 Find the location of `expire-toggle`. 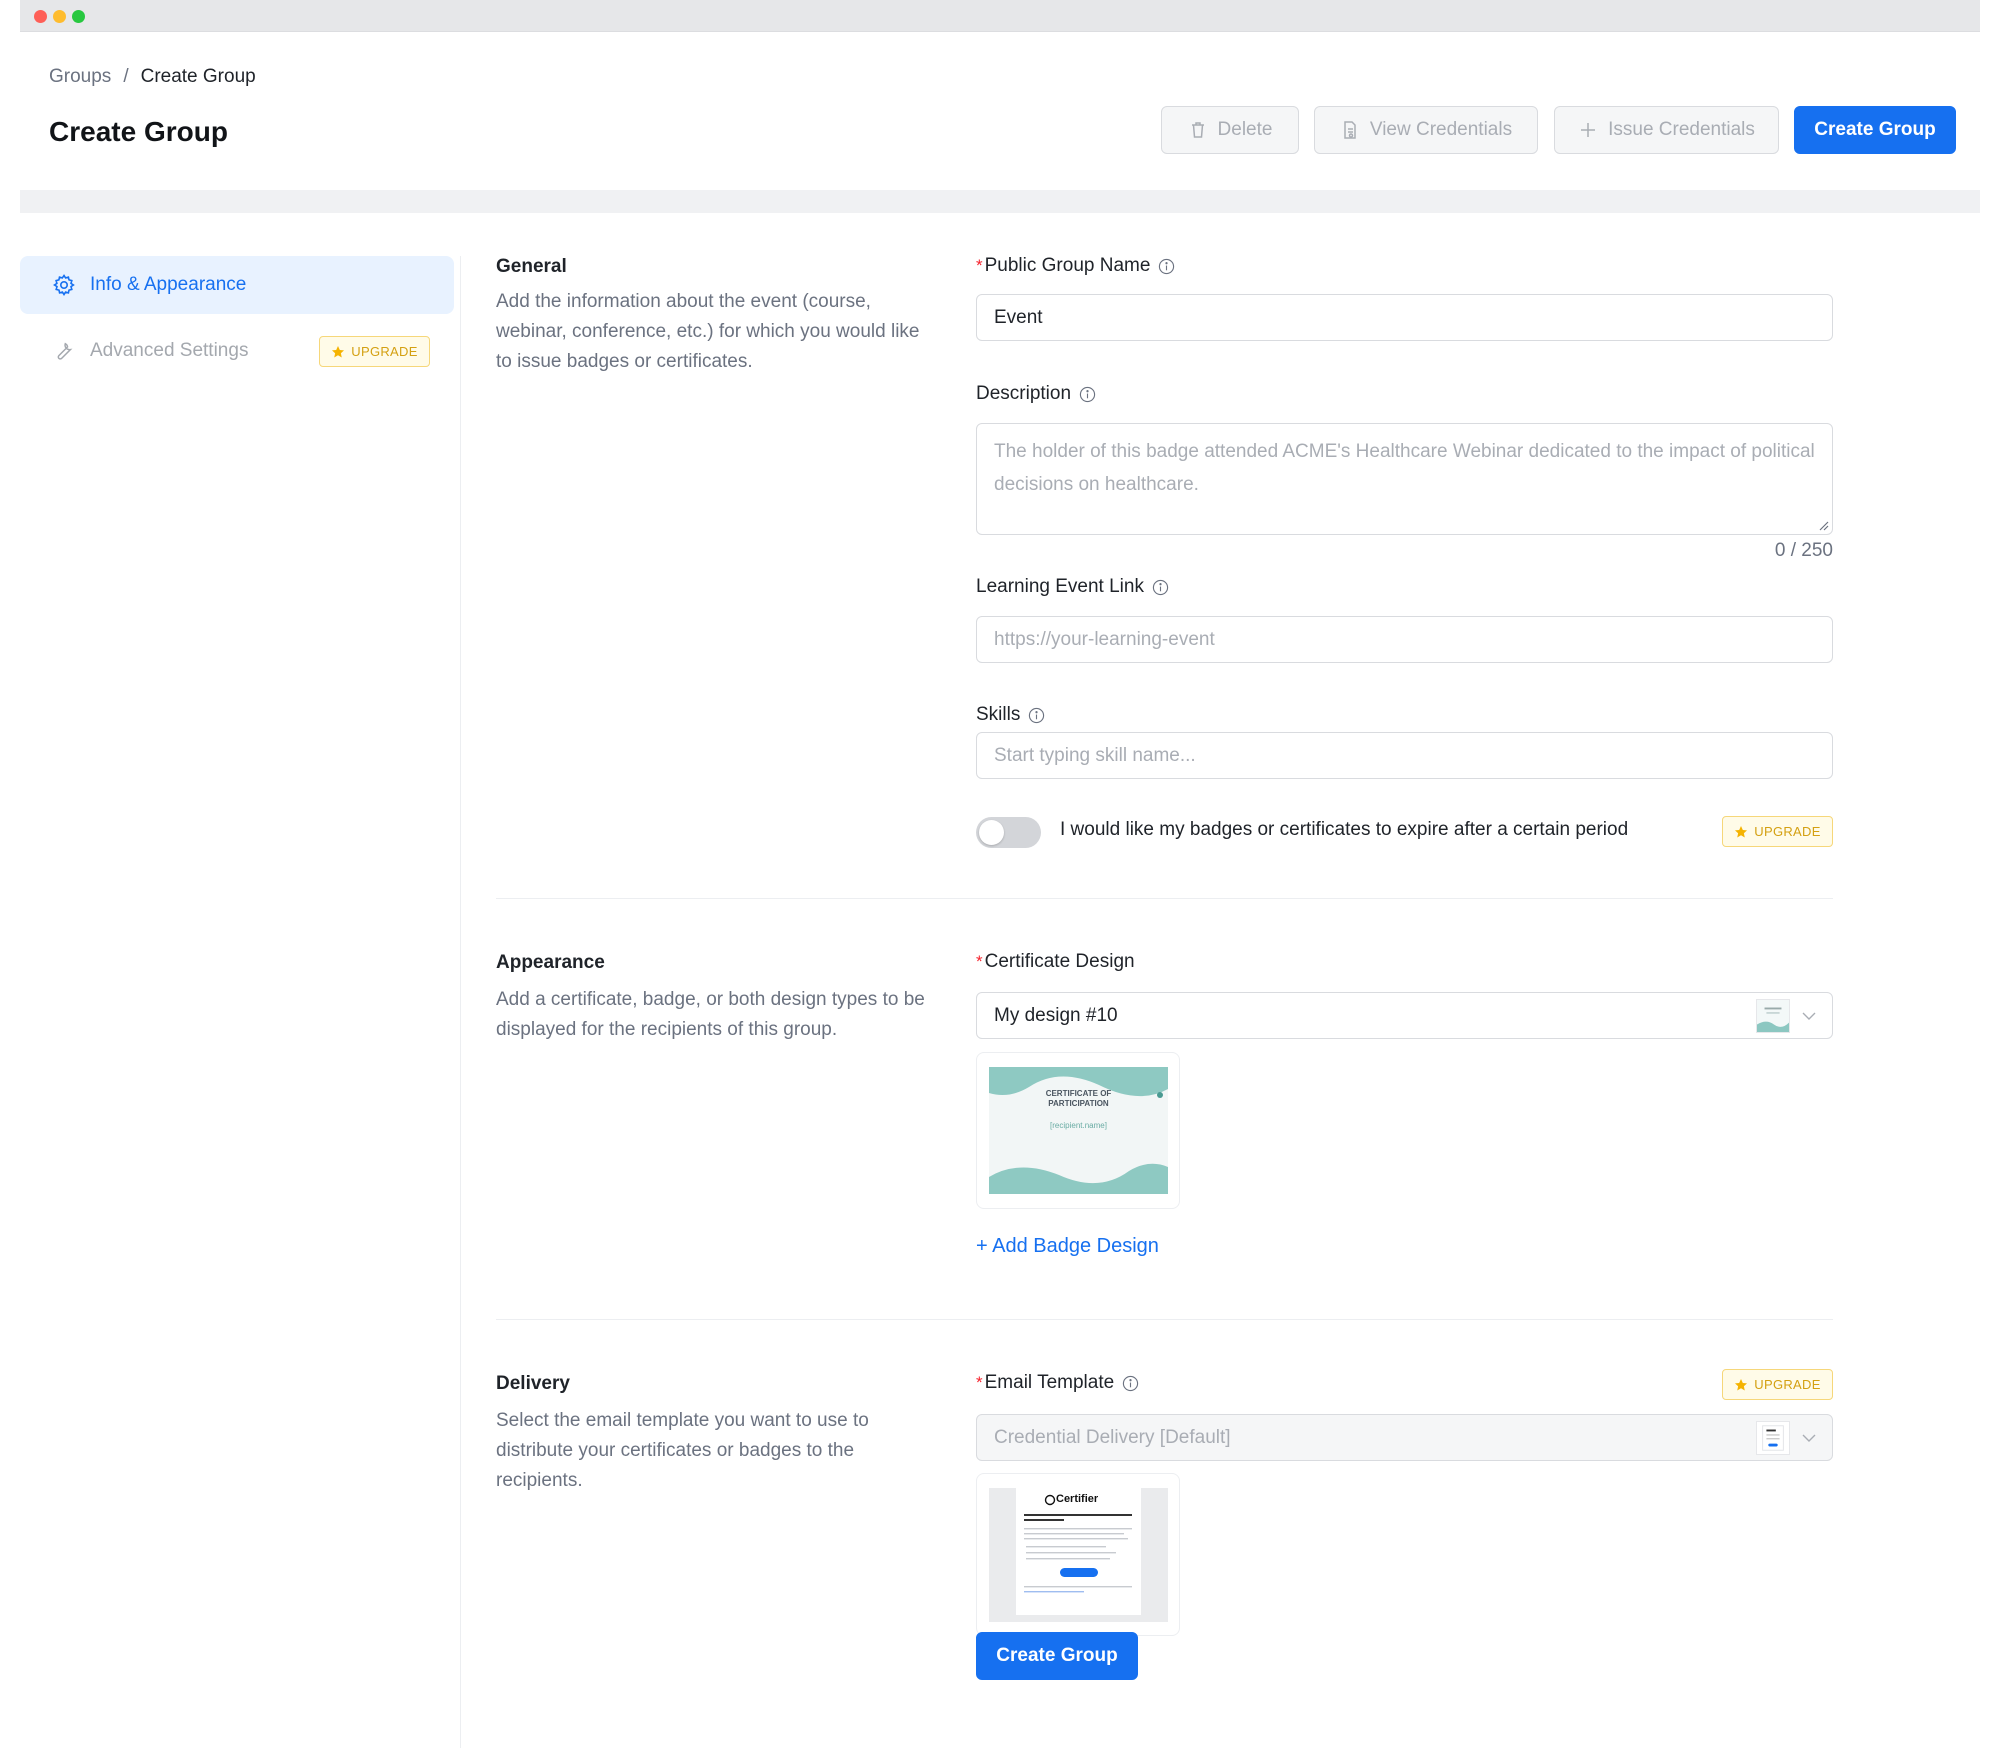

expire-toggle is located at coordinates (1008, 832).